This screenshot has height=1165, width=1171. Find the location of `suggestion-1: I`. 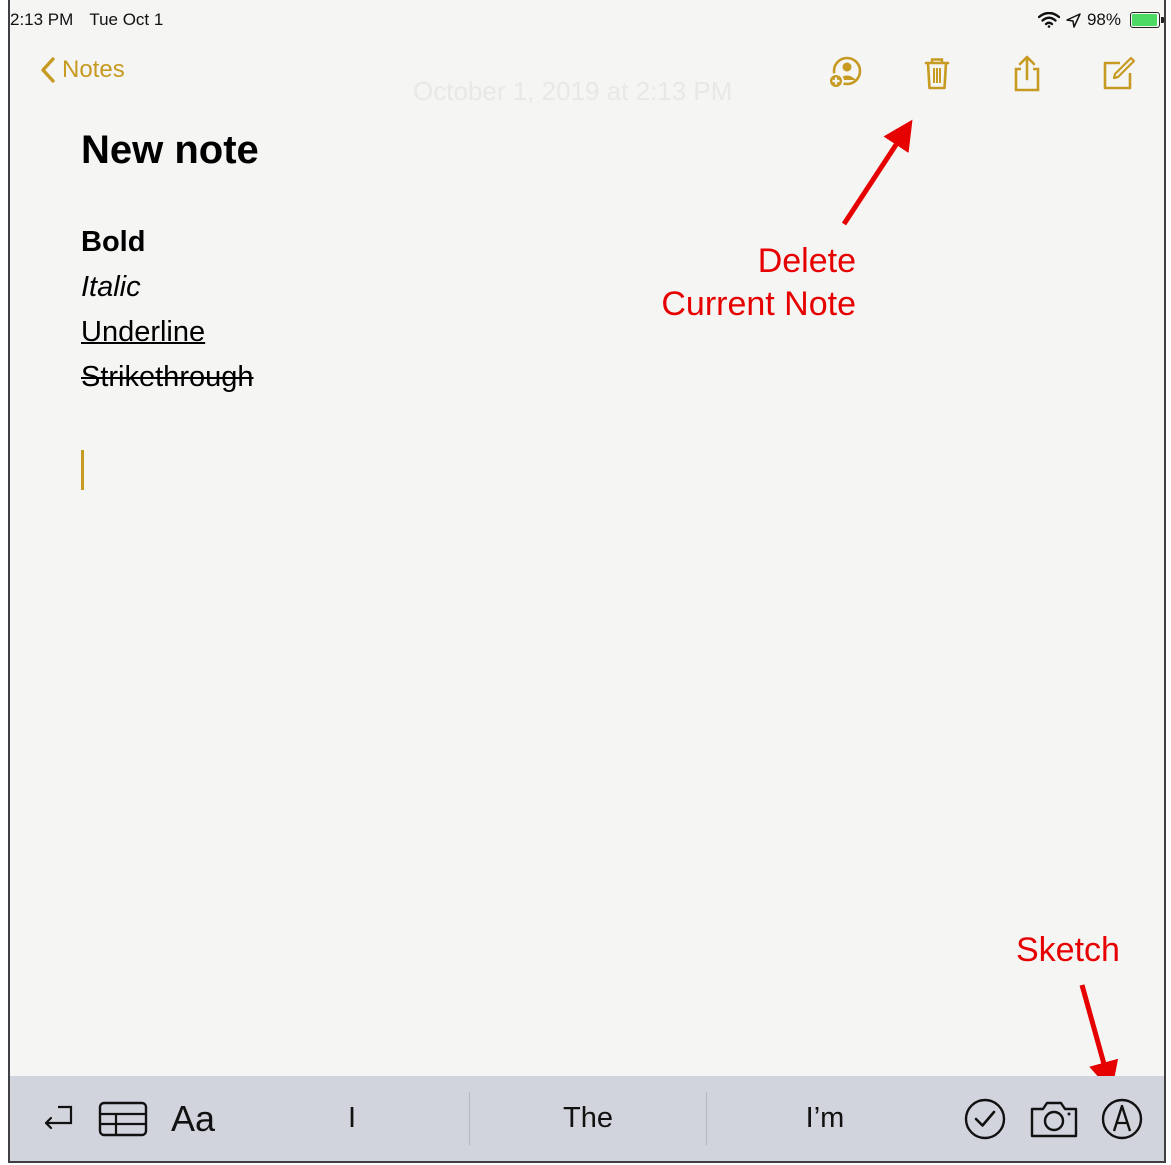

suggestion-1: I is located at coordinates (352, 1118).